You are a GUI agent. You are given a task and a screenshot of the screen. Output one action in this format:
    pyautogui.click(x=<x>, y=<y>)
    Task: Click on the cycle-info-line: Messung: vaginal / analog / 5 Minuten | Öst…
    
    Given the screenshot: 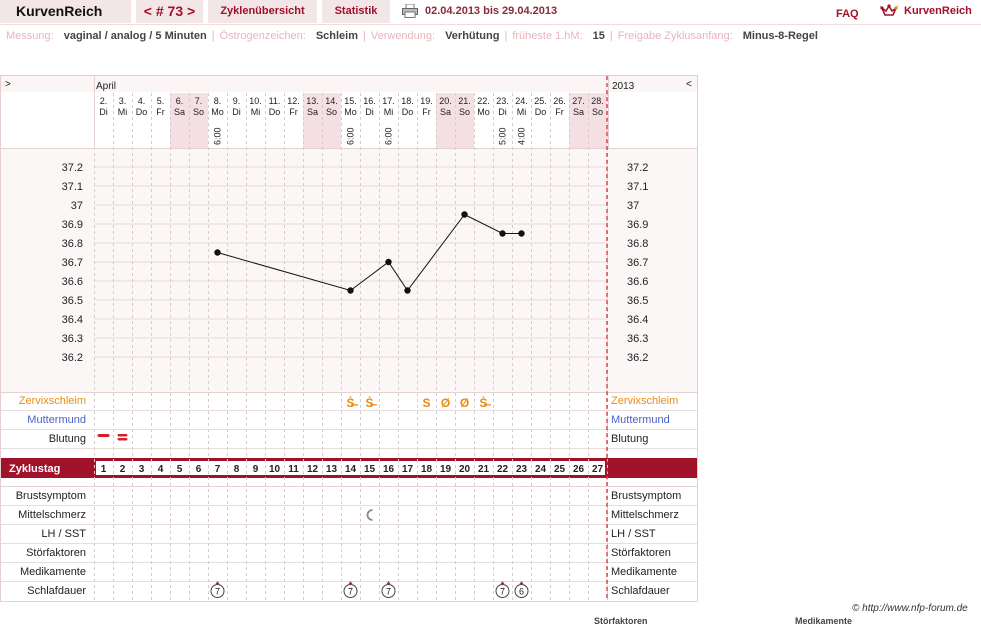 What is the action you would take?
    pyautogui.click(x=412, y=36)
    